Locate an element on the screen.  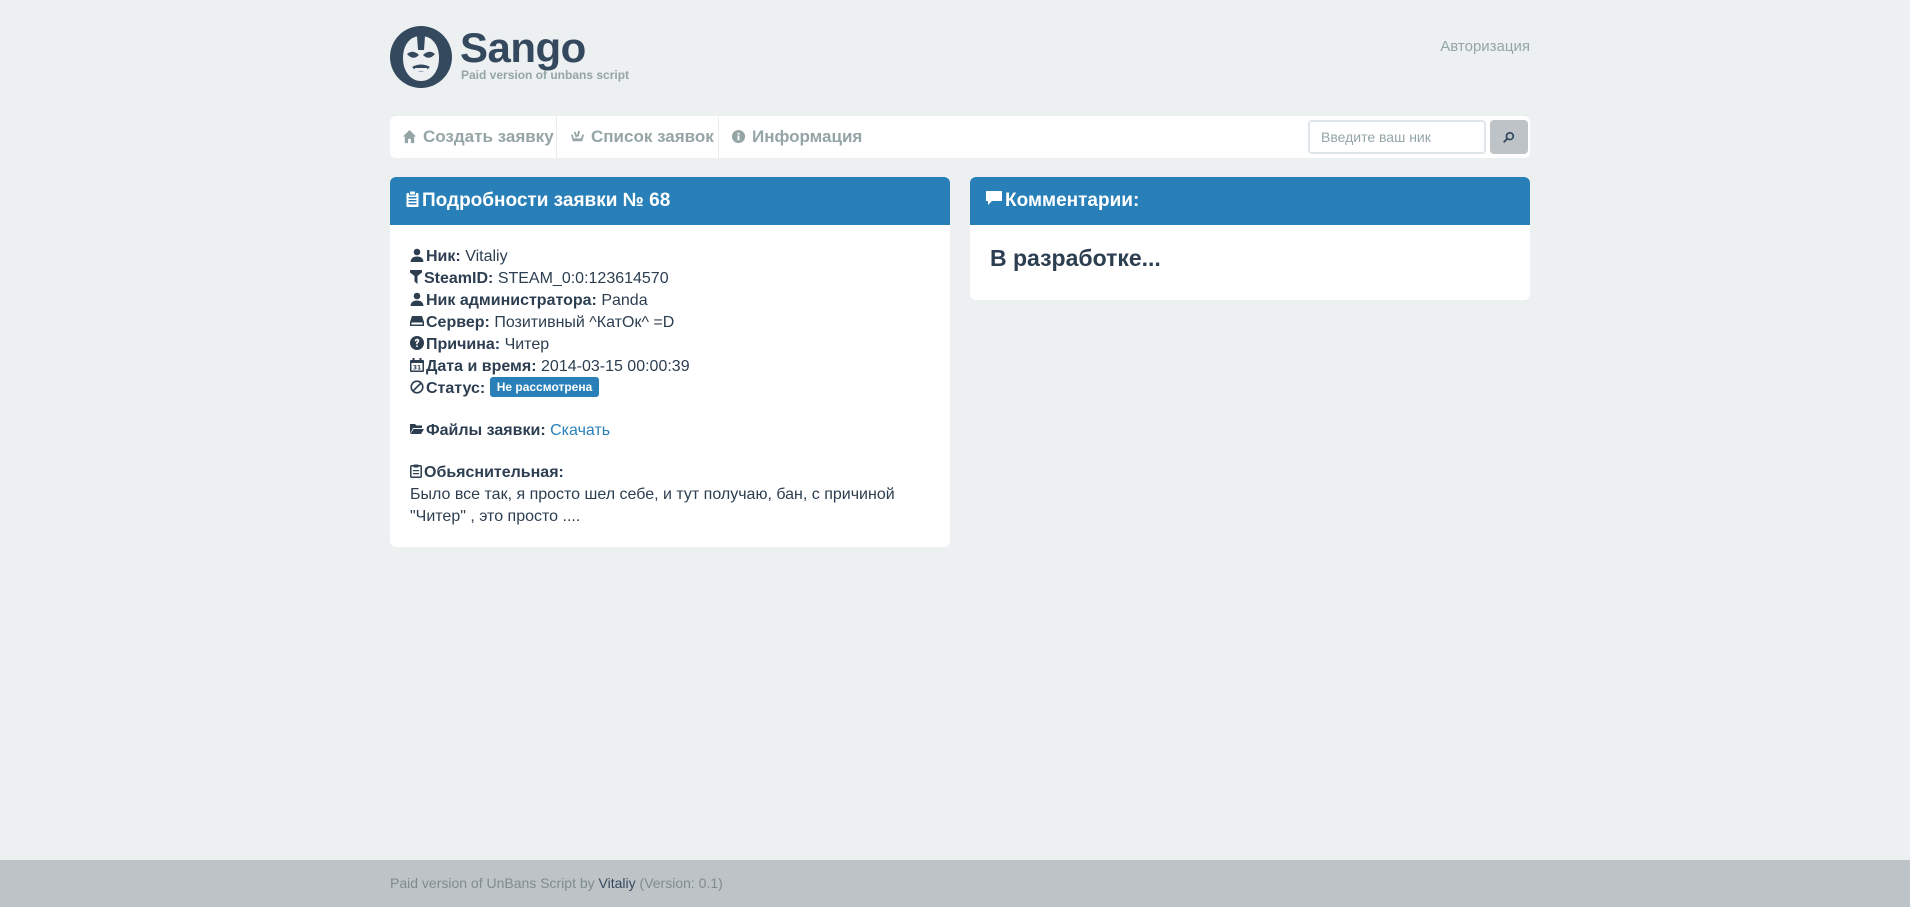
user-icon is located at coordinates (417, 255).